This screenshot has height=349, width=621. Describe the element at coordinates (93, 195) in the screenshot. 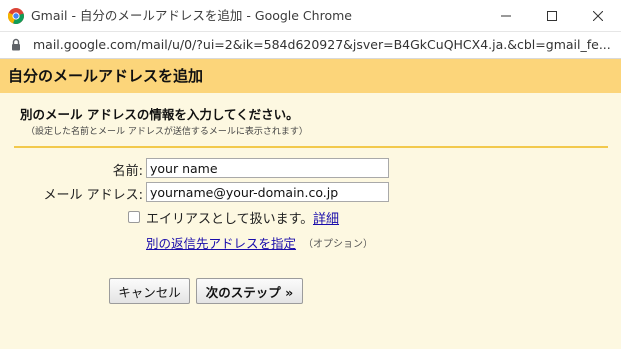

I see `email-label: メール アドレス:` at that location.